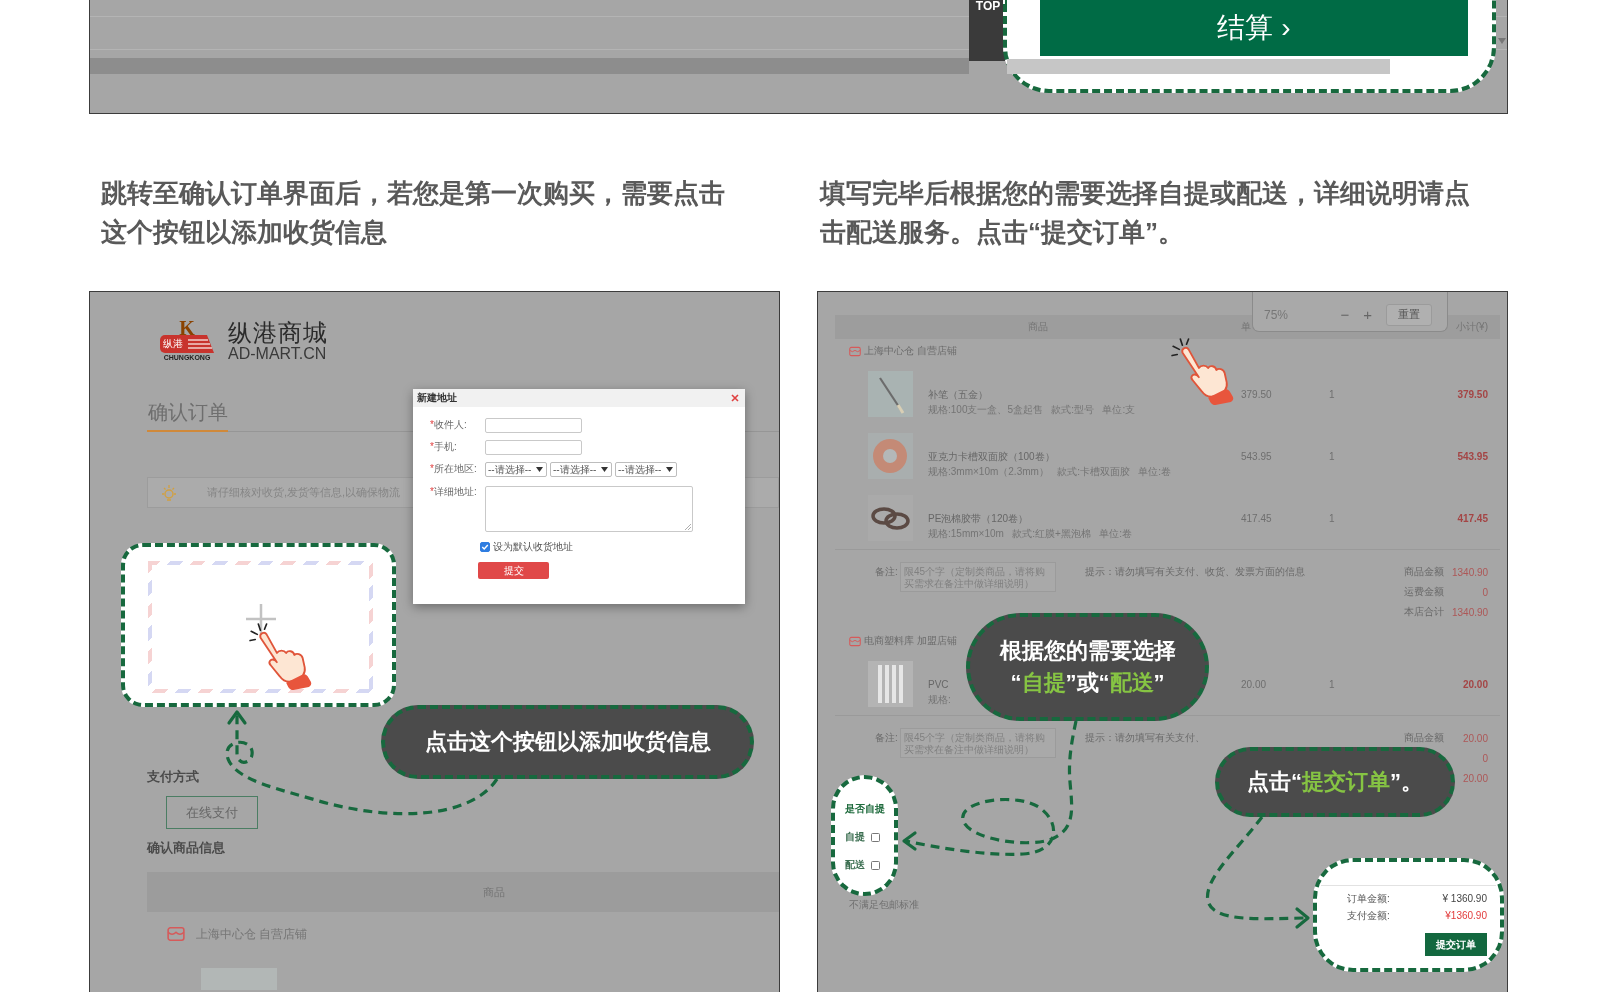 Image resolution: width=1600 pixels, height=992 pixels. What do you see at coordinates (173, 777) in the screenshot?
I see `section-heading: 支付方式` at bounding box center [173, 777].